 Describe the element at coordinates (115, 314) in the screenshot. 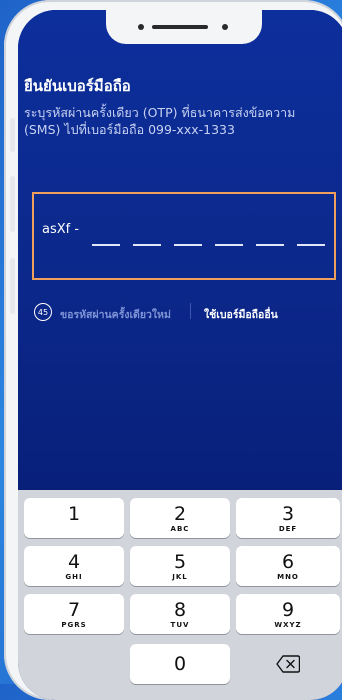

I see `resend-otp-link: ขอรหัสผ่านครั้งเดียวใหม่` at that location.